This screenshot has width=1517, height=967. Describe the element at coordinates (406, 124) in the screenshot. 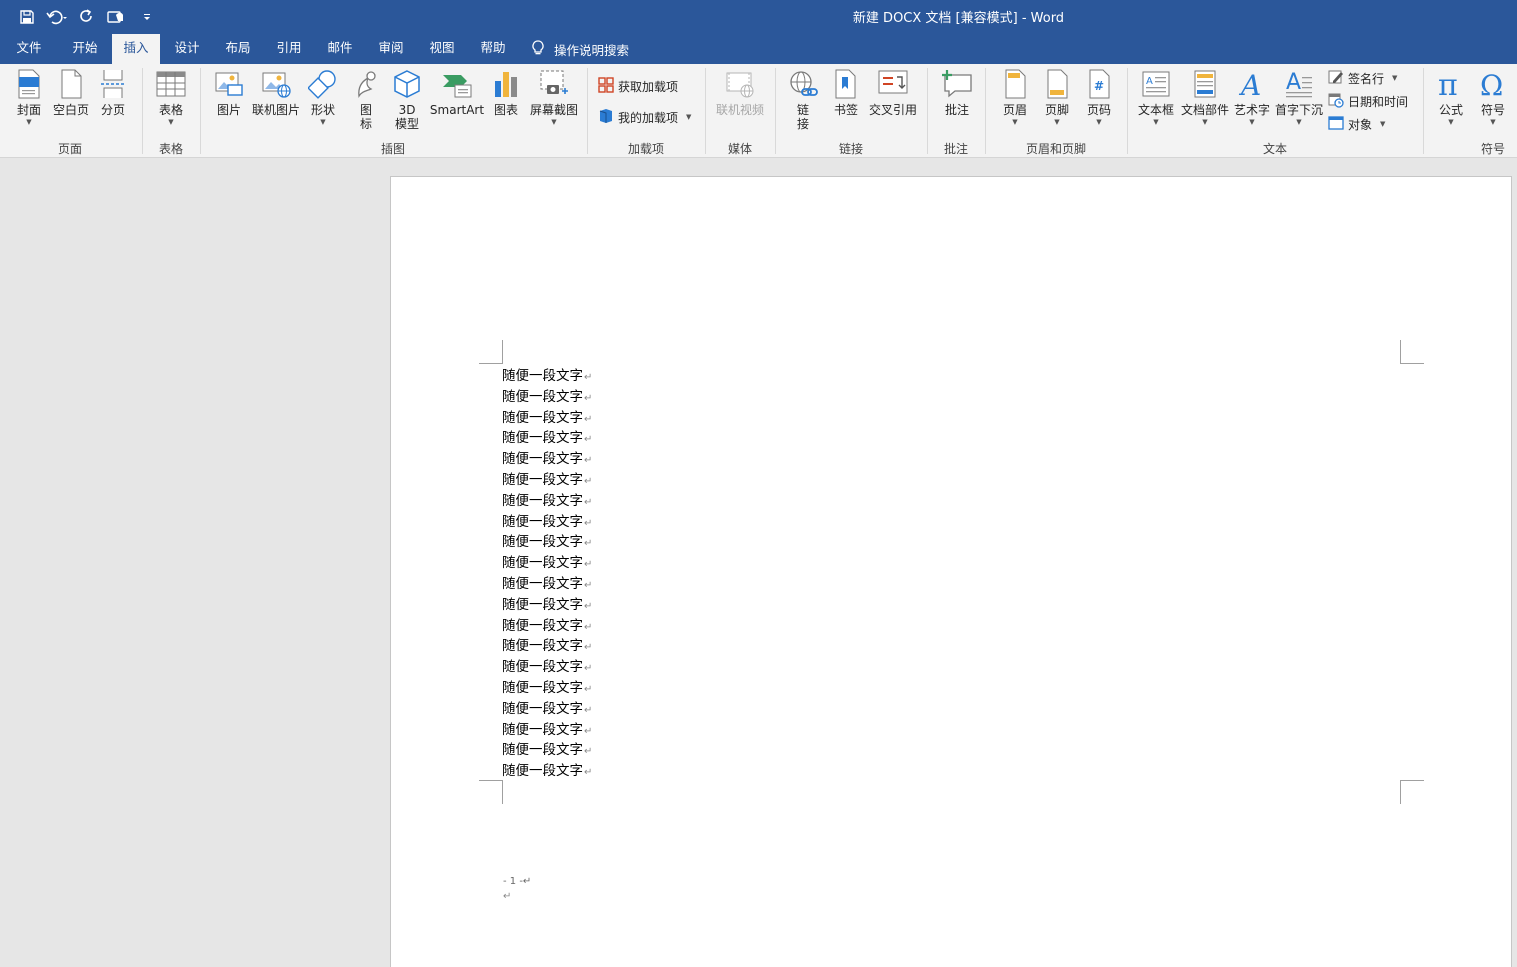

I see `3d-models-label-line2: 模型` at that location.